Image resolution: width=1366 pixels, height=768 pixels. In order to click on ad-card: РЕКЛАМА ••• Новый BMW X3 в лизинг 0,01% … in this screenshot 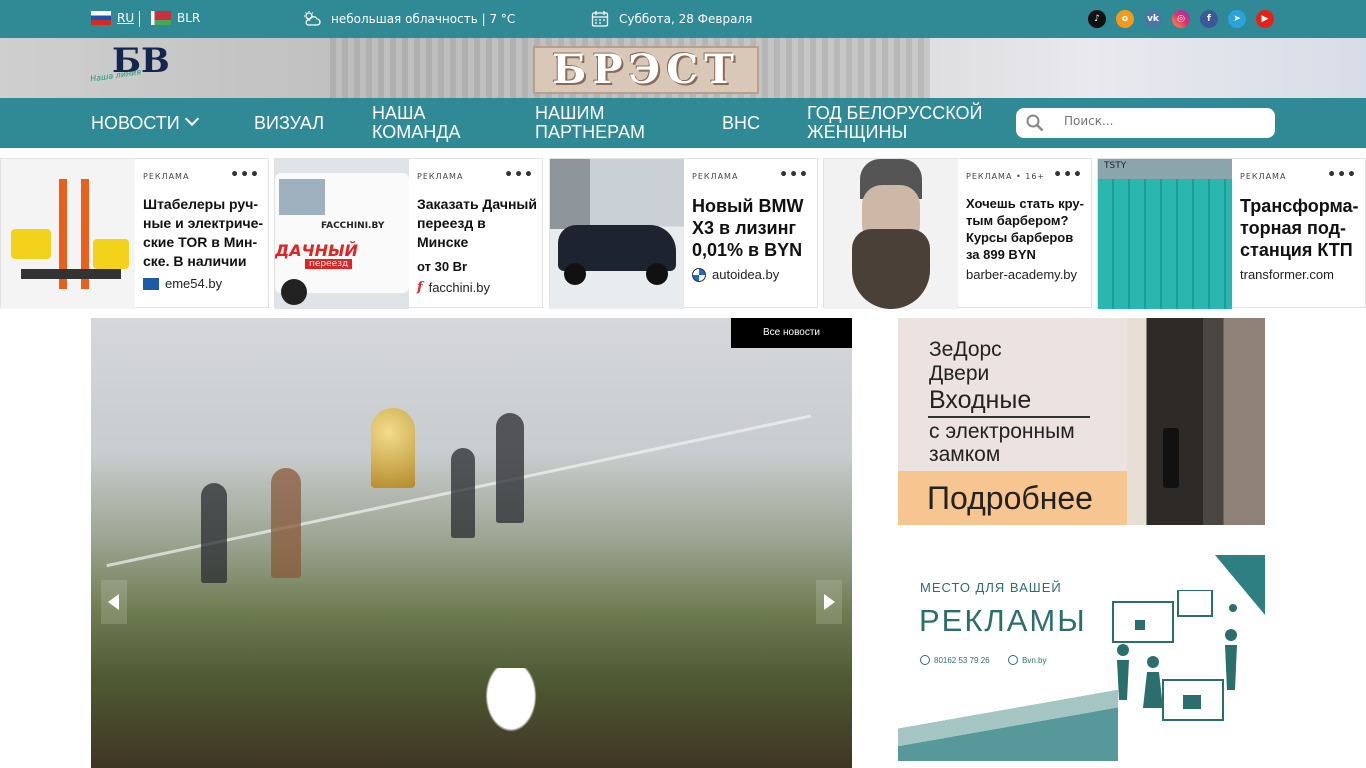, I will do `click(683, 233)`.